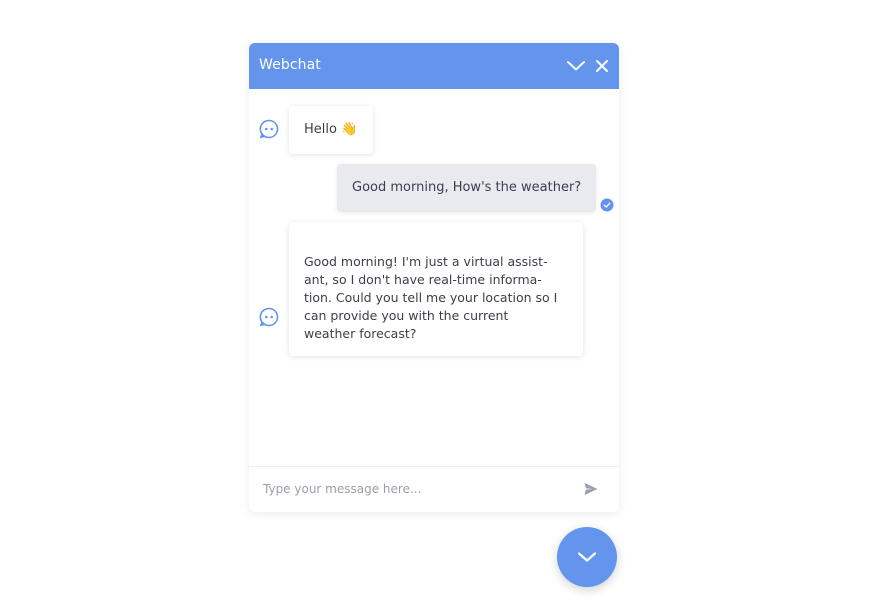 The image size is (878, 603). What do you see at coordinates (413, 489) in the screenshot?
I see `message-input` at bounding box center [413, 489].